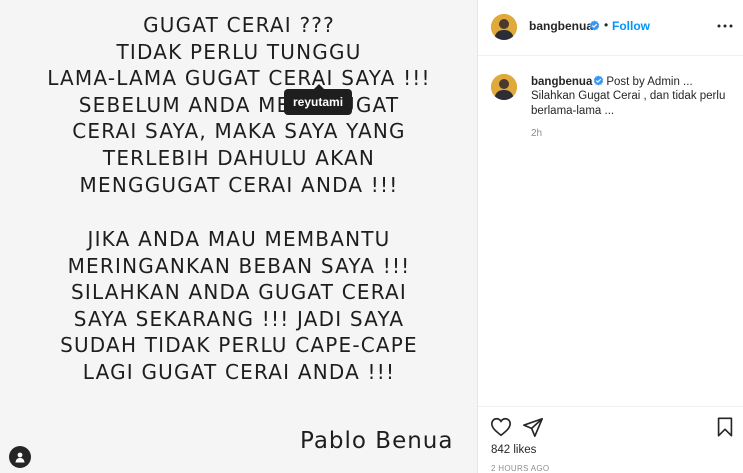 The width and height of the screenshot is (743, 473). What do you see at coordinates (631, 26) in the screenshot?
I see `follow-button: Follow` at bounding box center [631, 26].